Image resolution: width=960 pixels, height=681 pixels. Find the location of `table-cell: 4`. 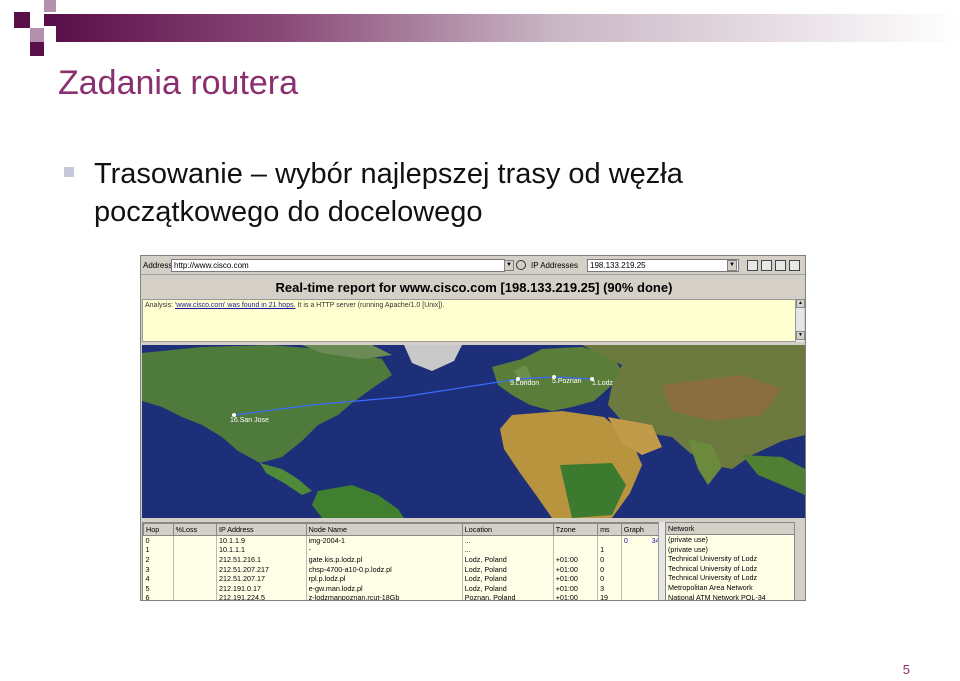

table-cell: 4 is located at coordinates (158, 578).